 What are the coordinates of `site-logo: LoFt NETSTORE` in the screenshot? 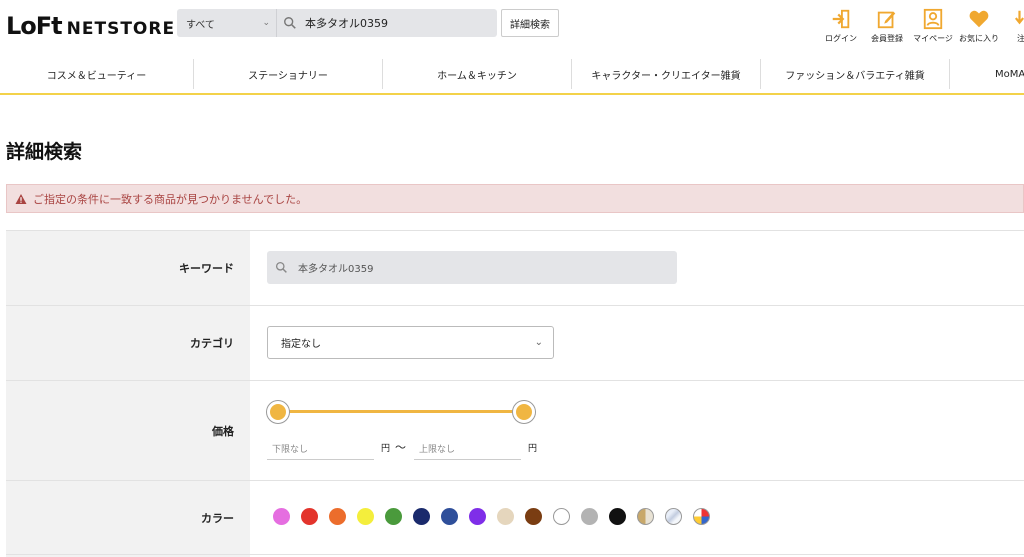 It's located at (90, 26).